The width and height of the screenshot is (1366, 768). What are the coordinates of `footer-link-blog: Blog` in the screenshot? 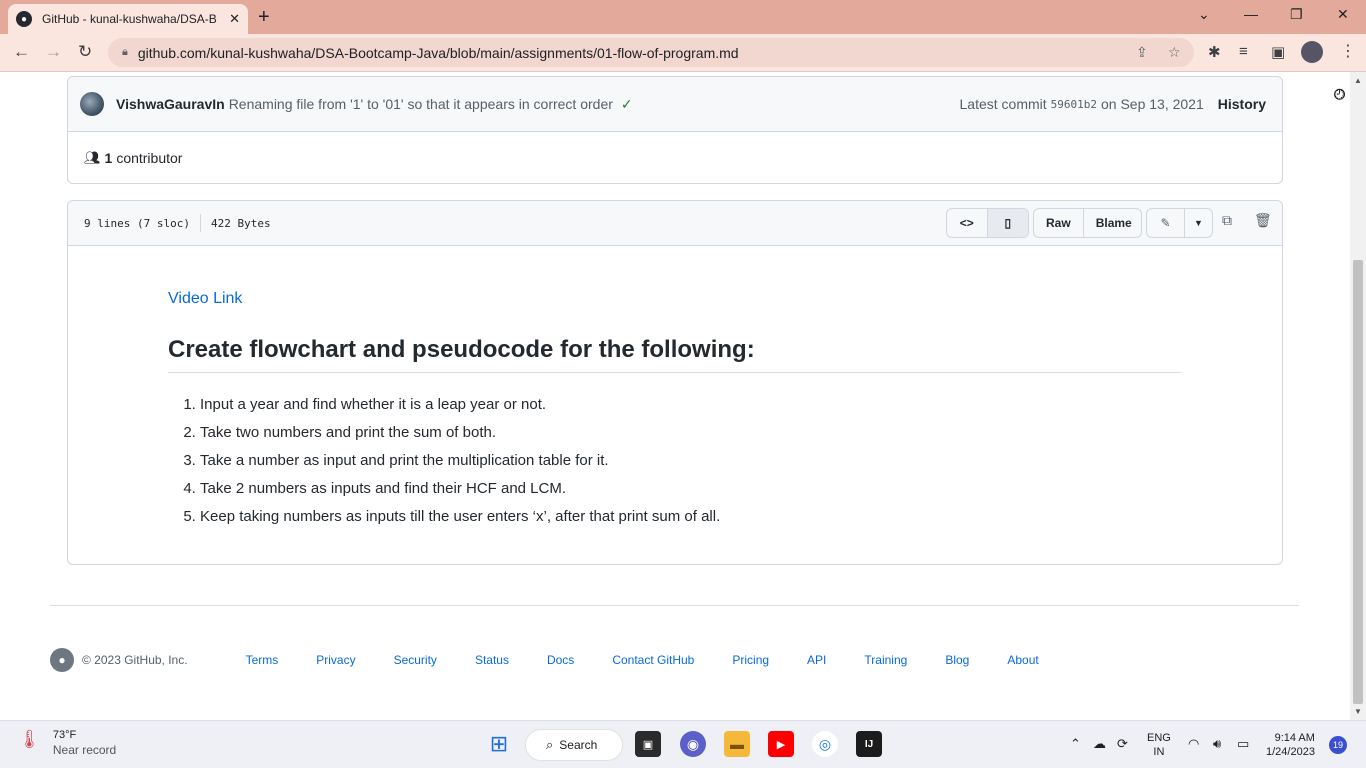 It's located at (957, 660).